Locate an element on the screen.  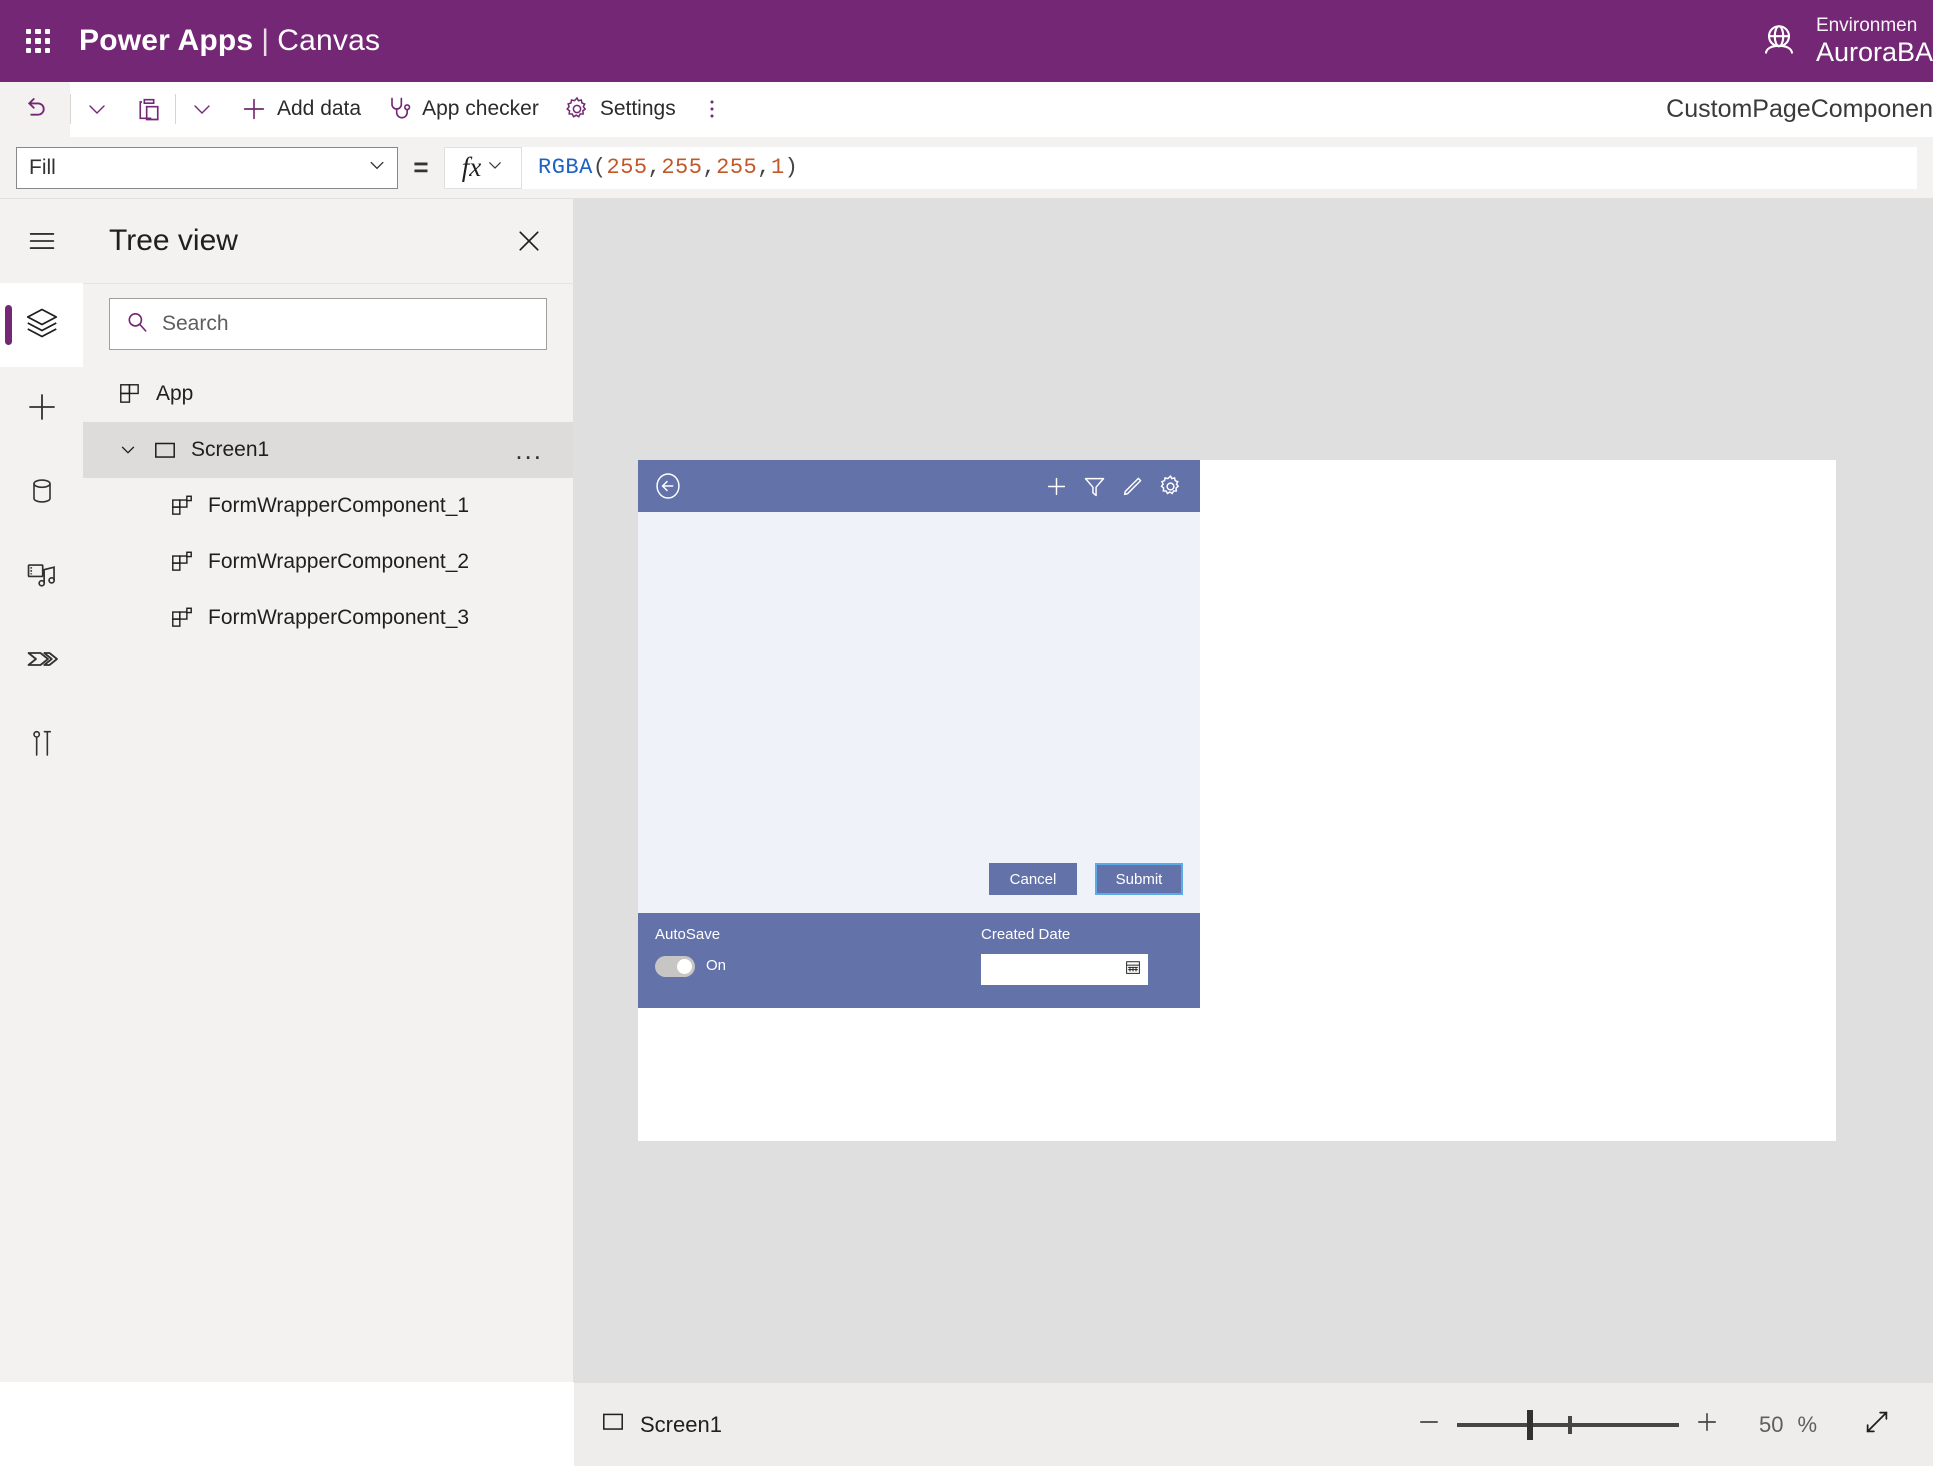
settings-gear-icon is located at coordinates (1170, 486).